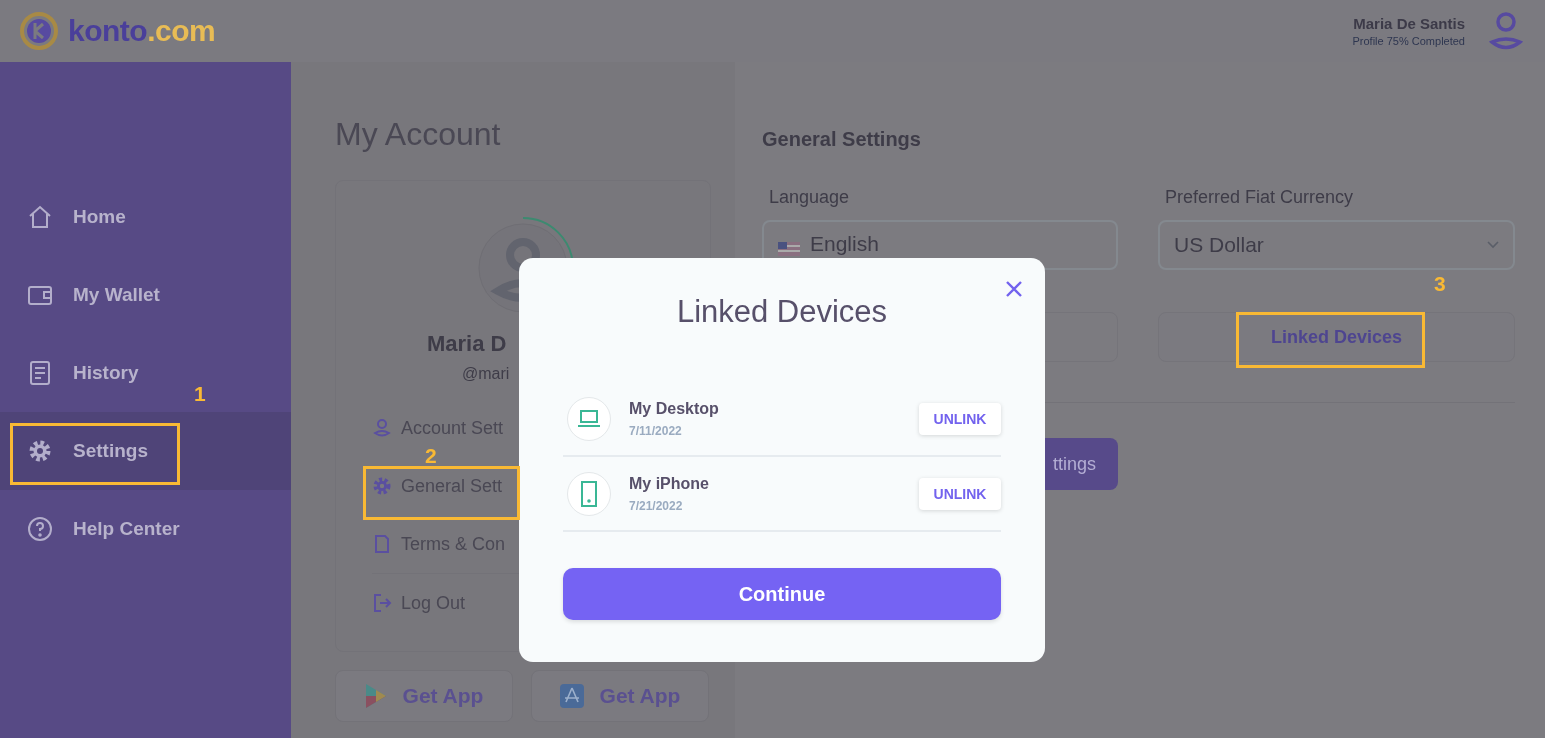 The width and height of the screenshot is (1545, 738). What do you see at coordinates (1408, 41) in the screenshot?
I see `profile-status: Profile 75% Completed` at bounding box center [1408, 41].